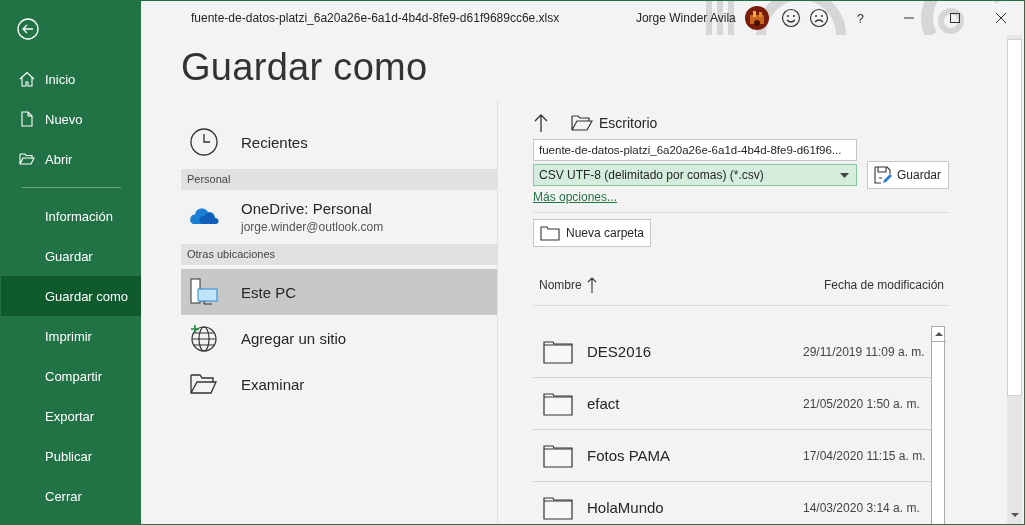  Describe the element at coordinates (71, 416) in the screenshot. I see `sidebar-item: Exportar` at that location.